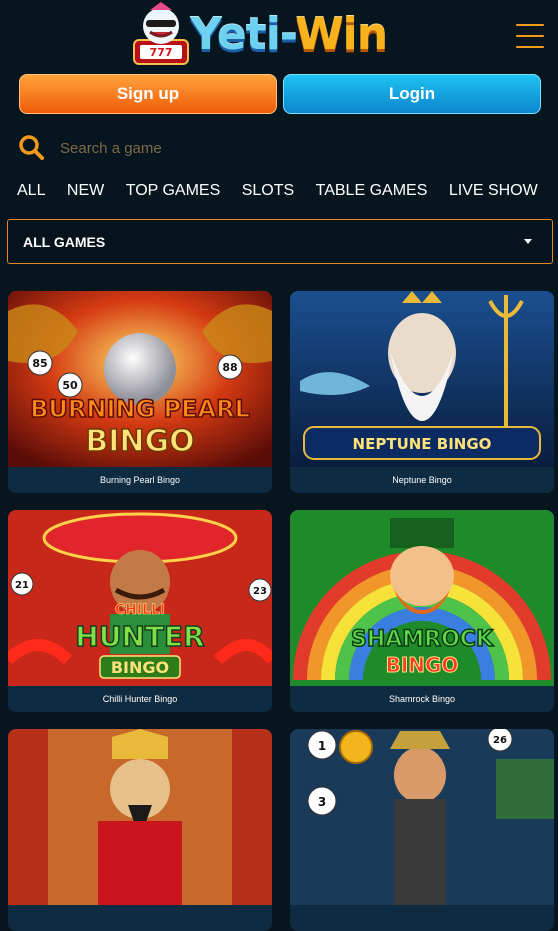 The height and width of the screenshot is (931, 558). I want to click on game-card, so click(140, 830).